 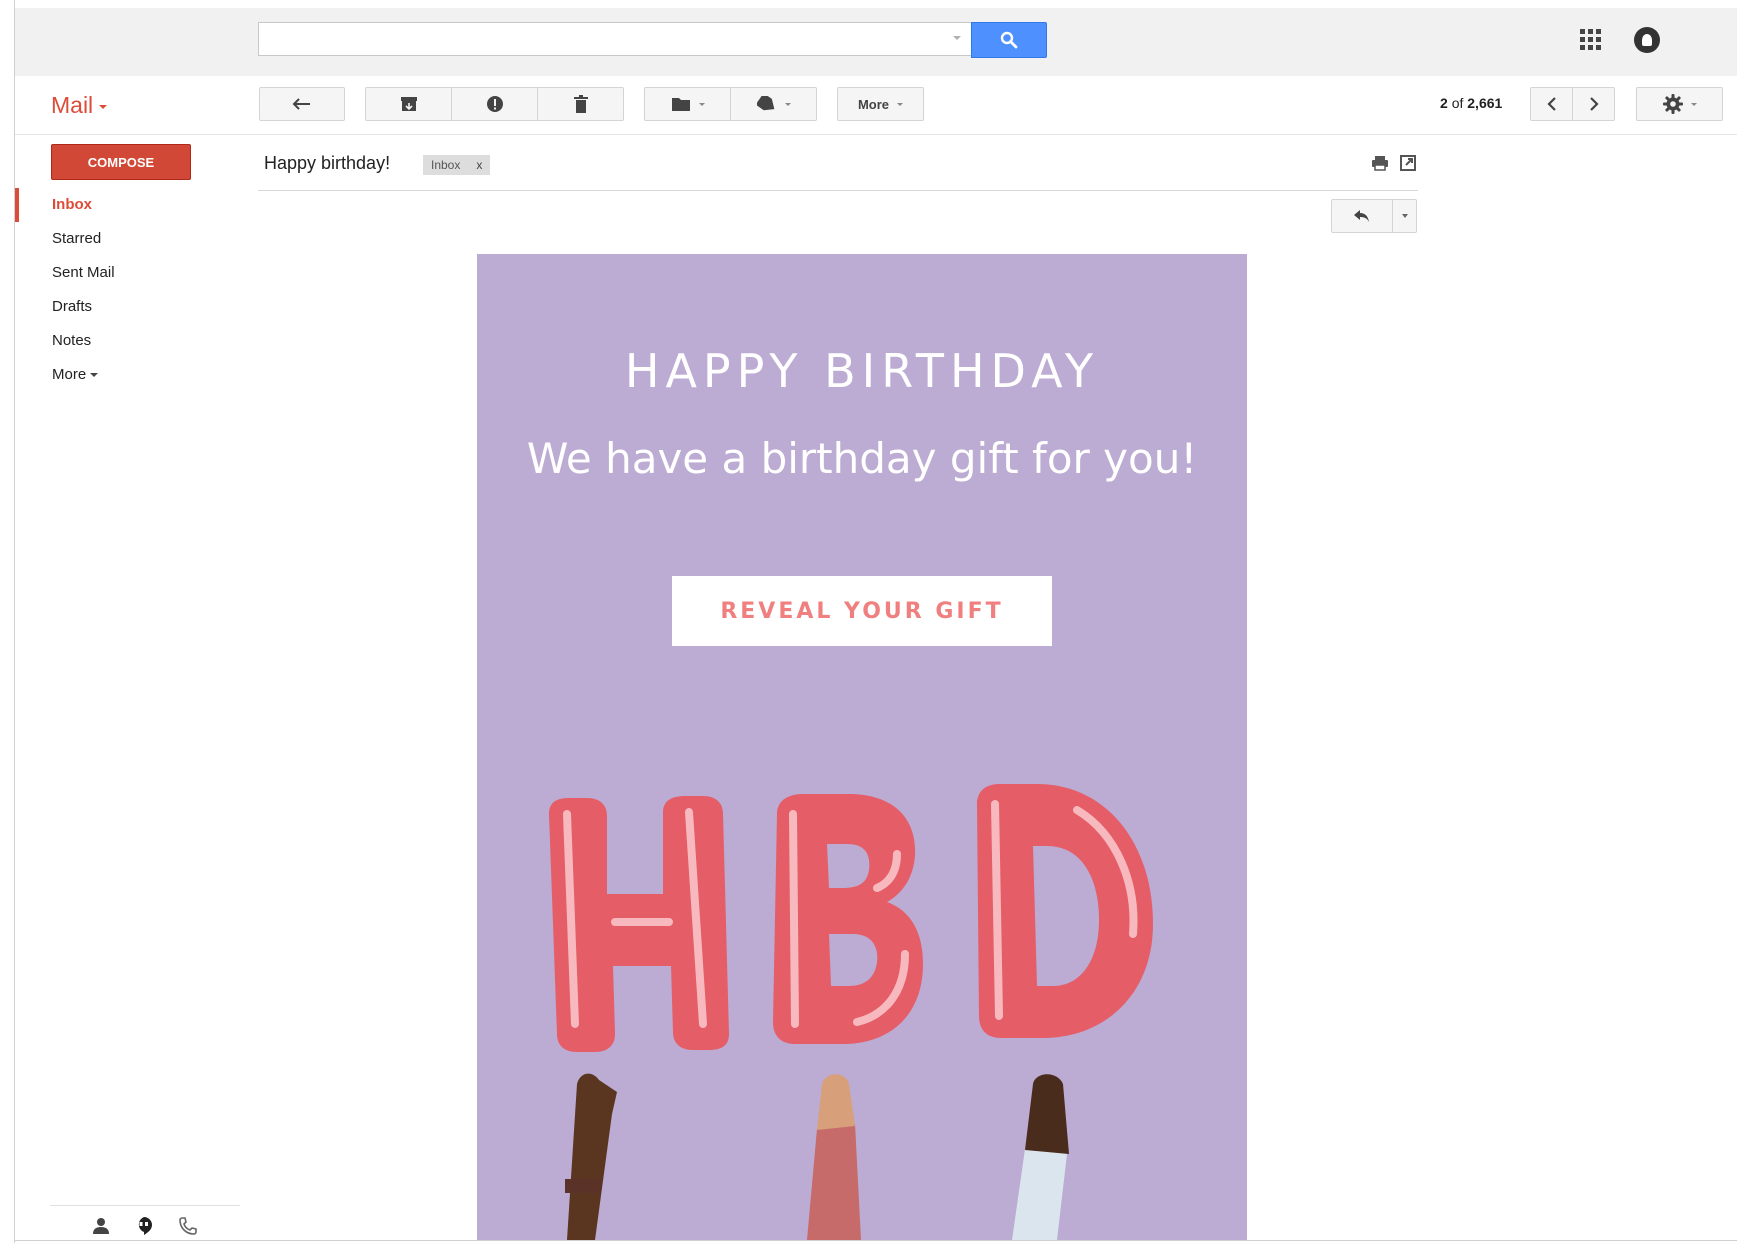 I want to click on window-bottom-border, so click(x=875, y=1240).